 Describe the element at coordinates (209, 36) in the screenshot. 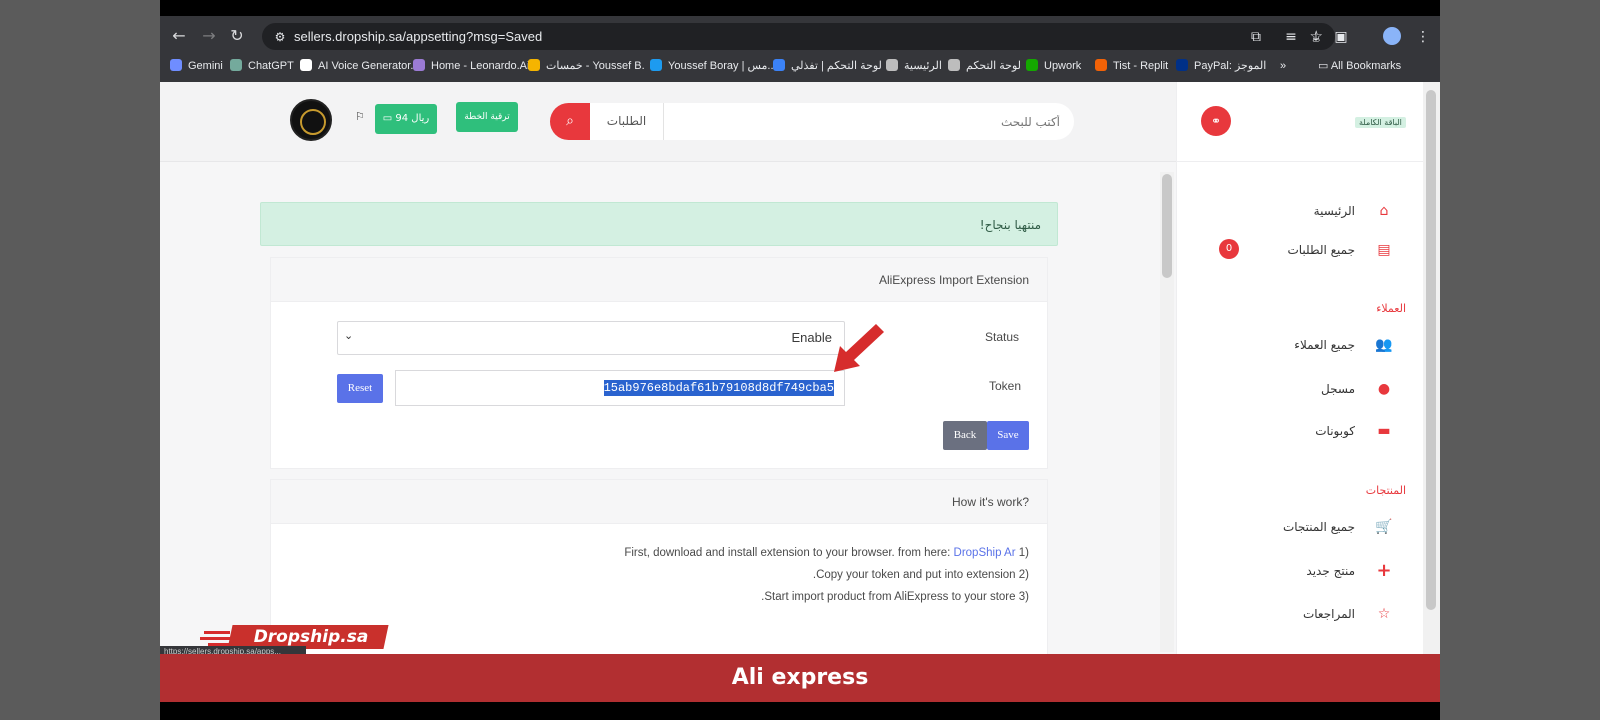

I see `forward-arrow-icon: →` at that location.